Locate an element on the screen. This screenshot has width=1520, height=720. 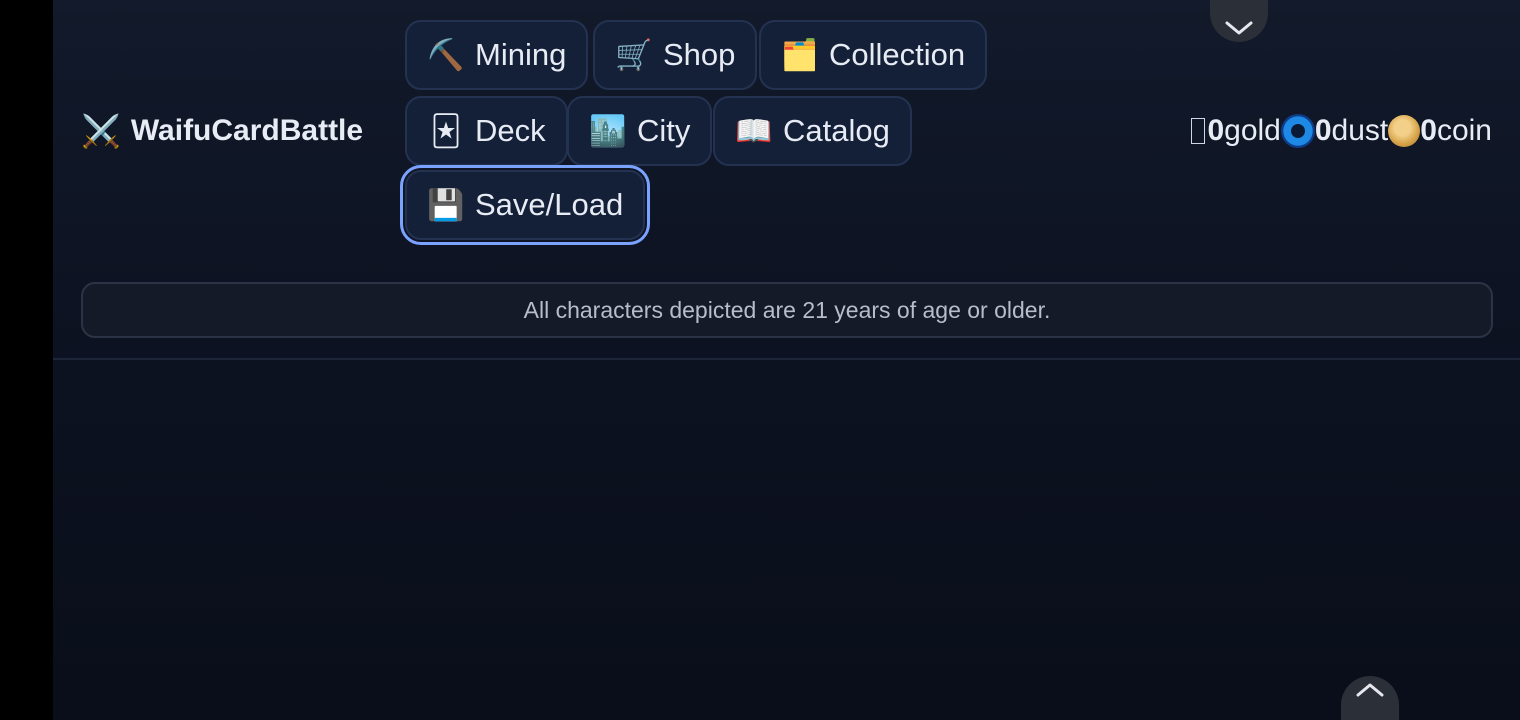
nav-button-mining: ⛏️ Mining is located at coordinates (497, 55).